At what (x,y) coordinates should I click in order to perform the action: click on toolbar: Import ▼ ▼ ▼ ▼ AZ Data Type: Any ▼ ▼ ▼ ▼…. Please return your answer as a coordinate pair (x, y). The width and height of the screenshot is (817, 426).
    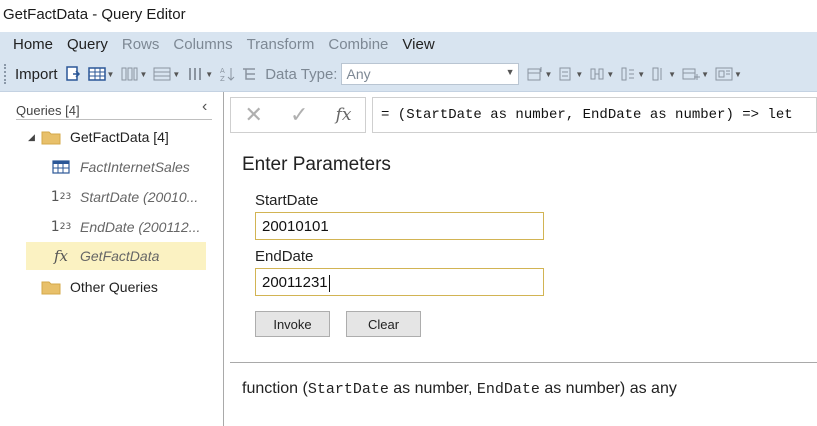
    Looking at the image, I should click on (408, 74).